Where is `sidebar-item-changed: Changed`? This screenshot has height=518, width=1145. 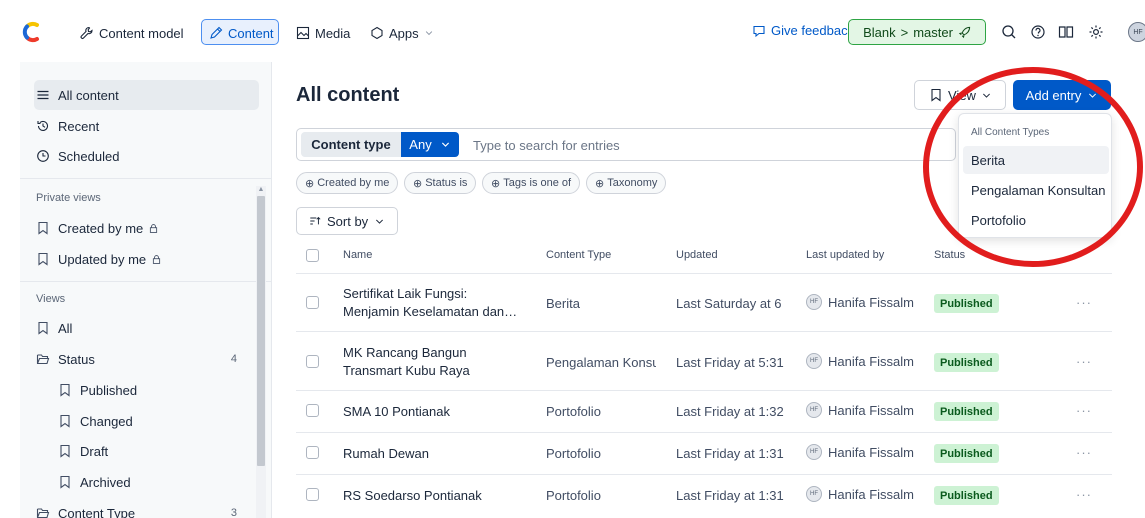
sidebar-item-changed: Changed is located at coordinates (95, 421).